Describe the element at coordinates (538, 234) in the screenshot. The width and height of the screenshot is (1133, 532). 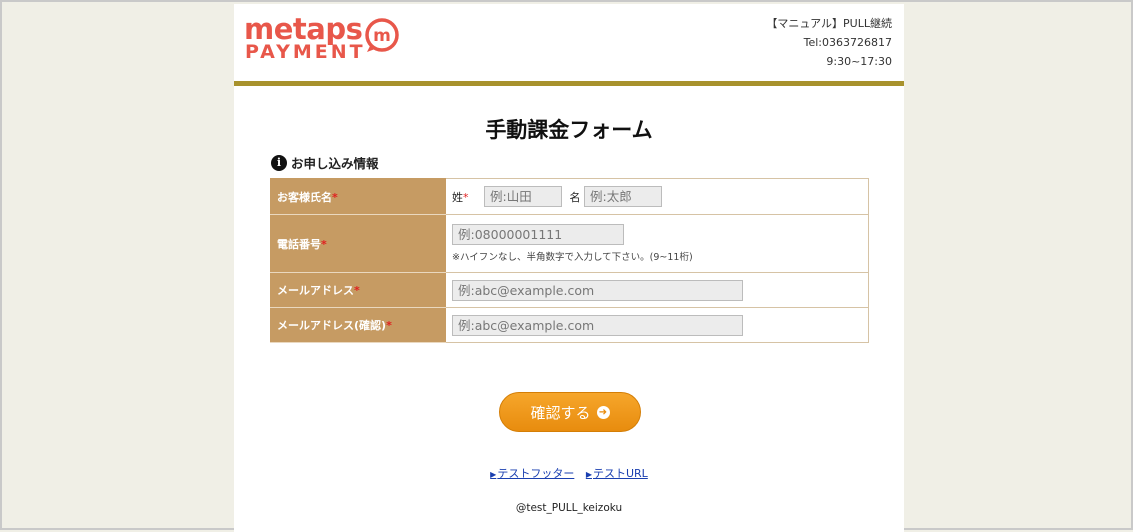
I see `phone-input` at that location.